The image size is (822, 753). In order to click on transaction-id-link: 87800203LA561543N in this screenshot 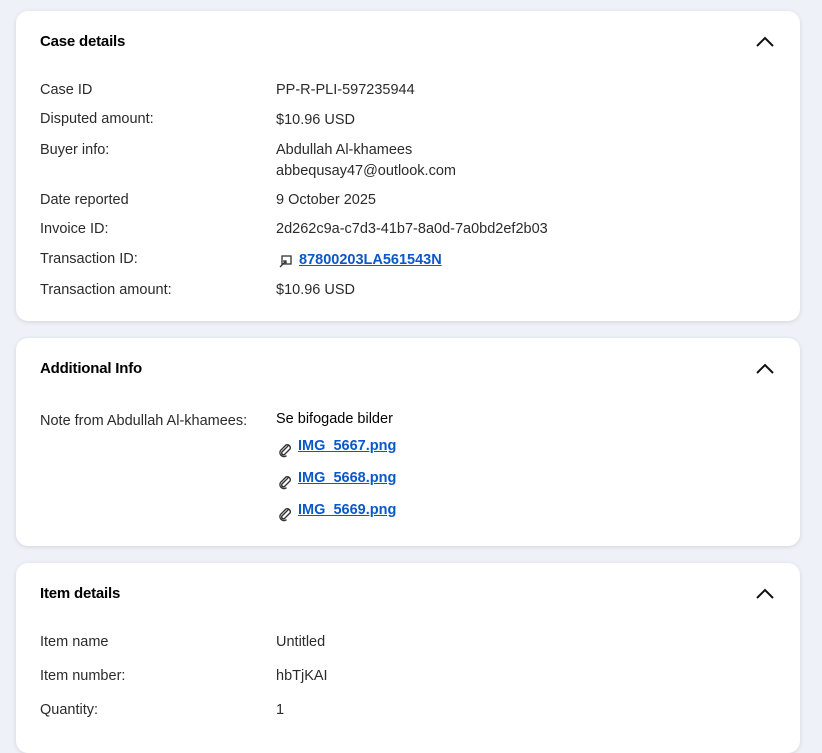, I will do `click(370, 260)`.